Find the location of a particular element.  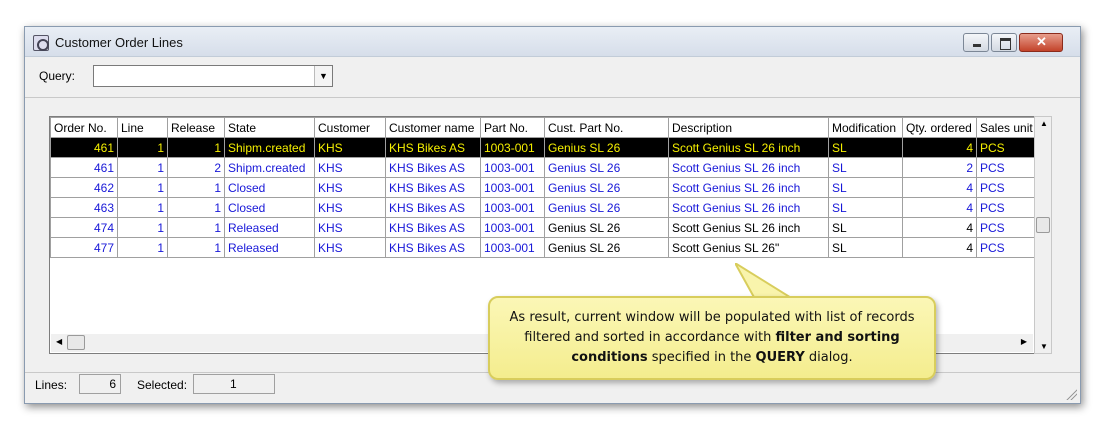

cell-order-no: 463 is located at coordinates (84, 207).